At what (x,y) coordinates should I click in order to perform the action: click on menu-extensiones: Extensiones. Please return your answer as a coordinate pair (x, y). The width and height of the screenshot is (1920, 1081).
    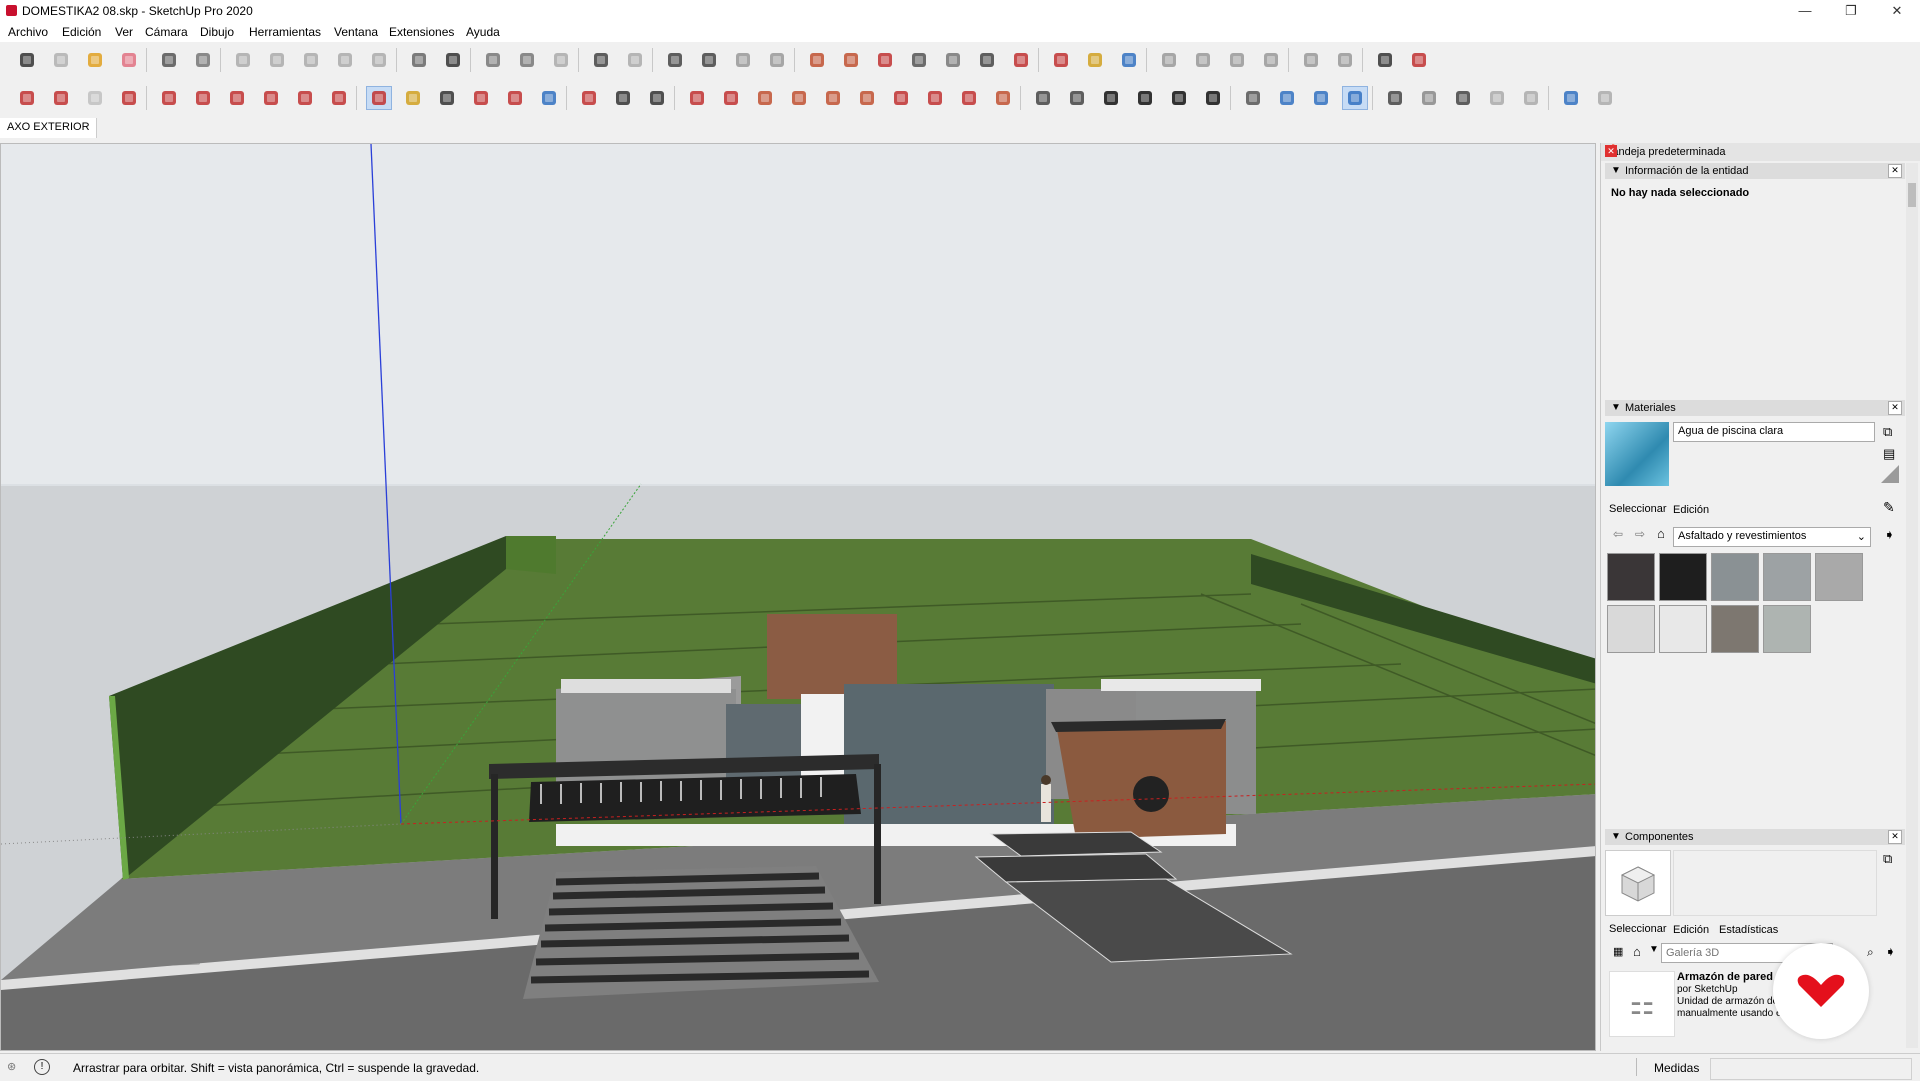
    Looking at the image, I should click on (421, 32).